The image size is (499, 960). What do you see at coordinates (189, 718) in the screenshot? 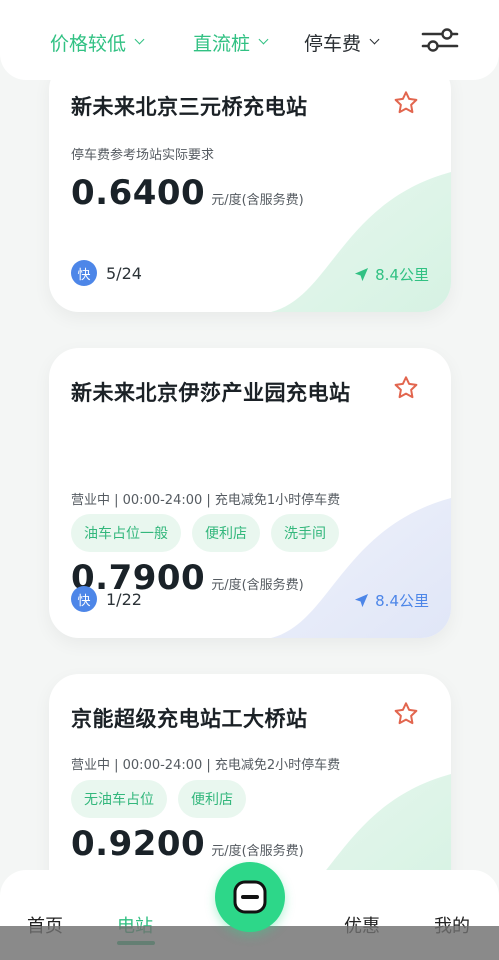
I see `station-name: 京能超级充电站工大桥站` at bounding box center [189, 718].